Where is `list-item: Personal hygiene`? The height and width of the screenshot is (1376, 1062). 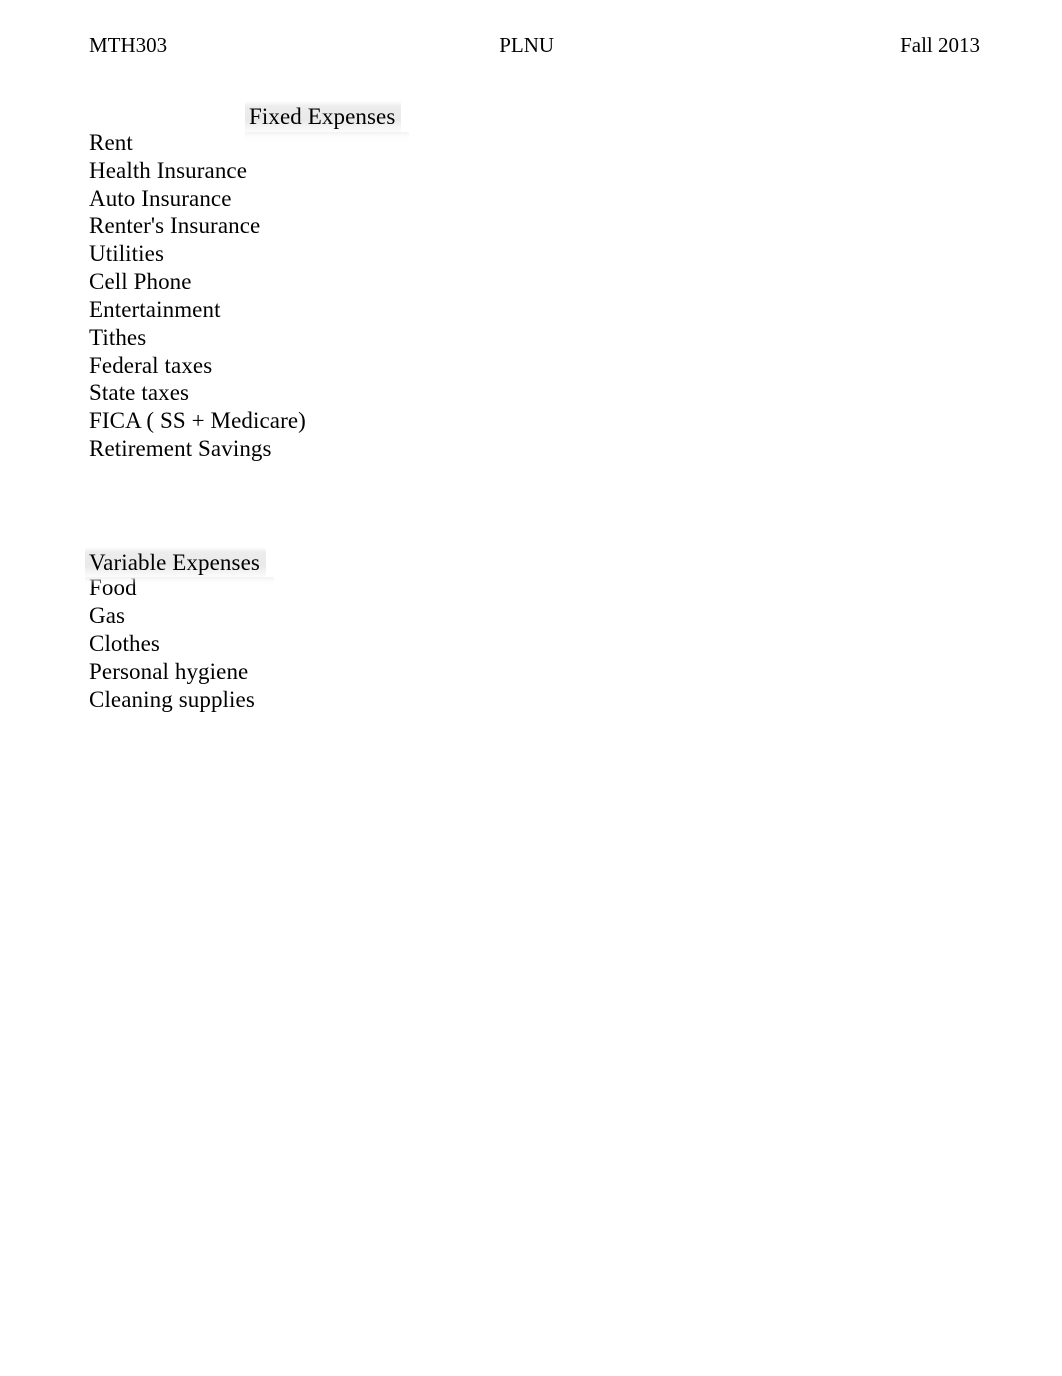 list-item: Personal hygiene is located at coordinates (169, 671).